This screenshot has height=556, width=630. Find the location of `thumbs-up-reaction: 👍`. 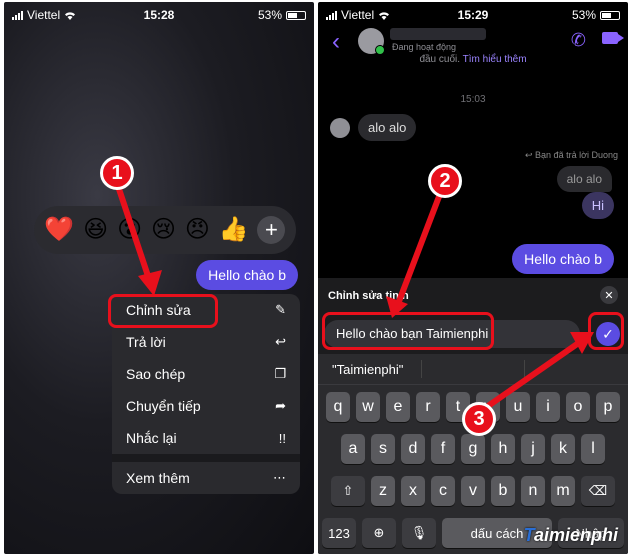

thumbs-up-reaction: 👍 is located at coordinates (234, 230).